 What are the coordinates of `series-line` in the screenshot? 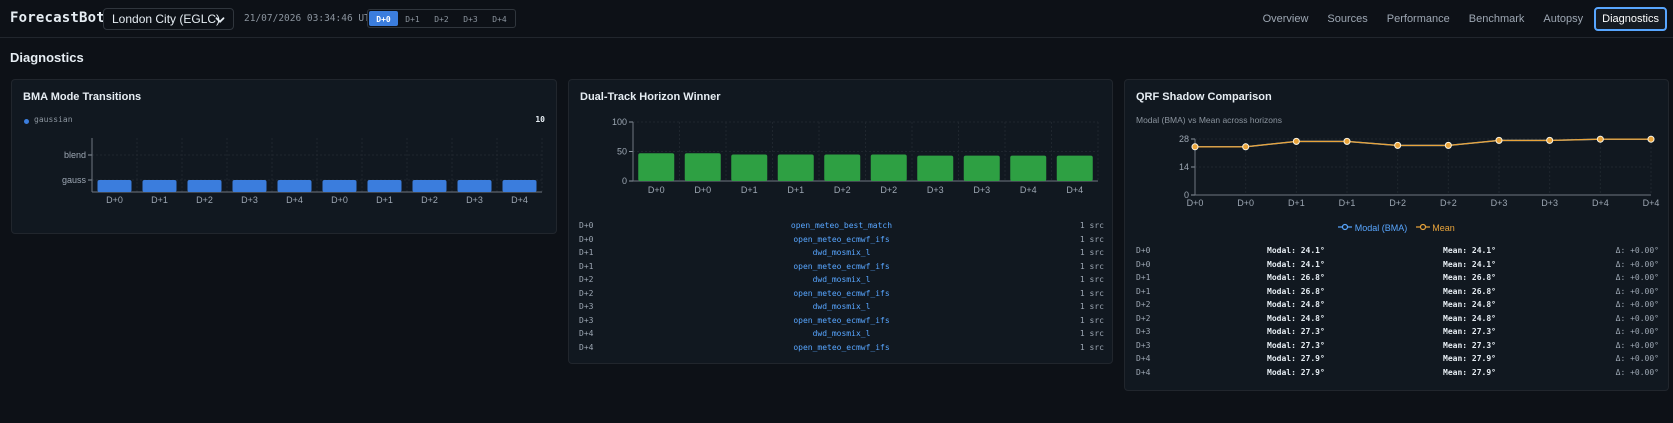 It's located at (1423, 143).